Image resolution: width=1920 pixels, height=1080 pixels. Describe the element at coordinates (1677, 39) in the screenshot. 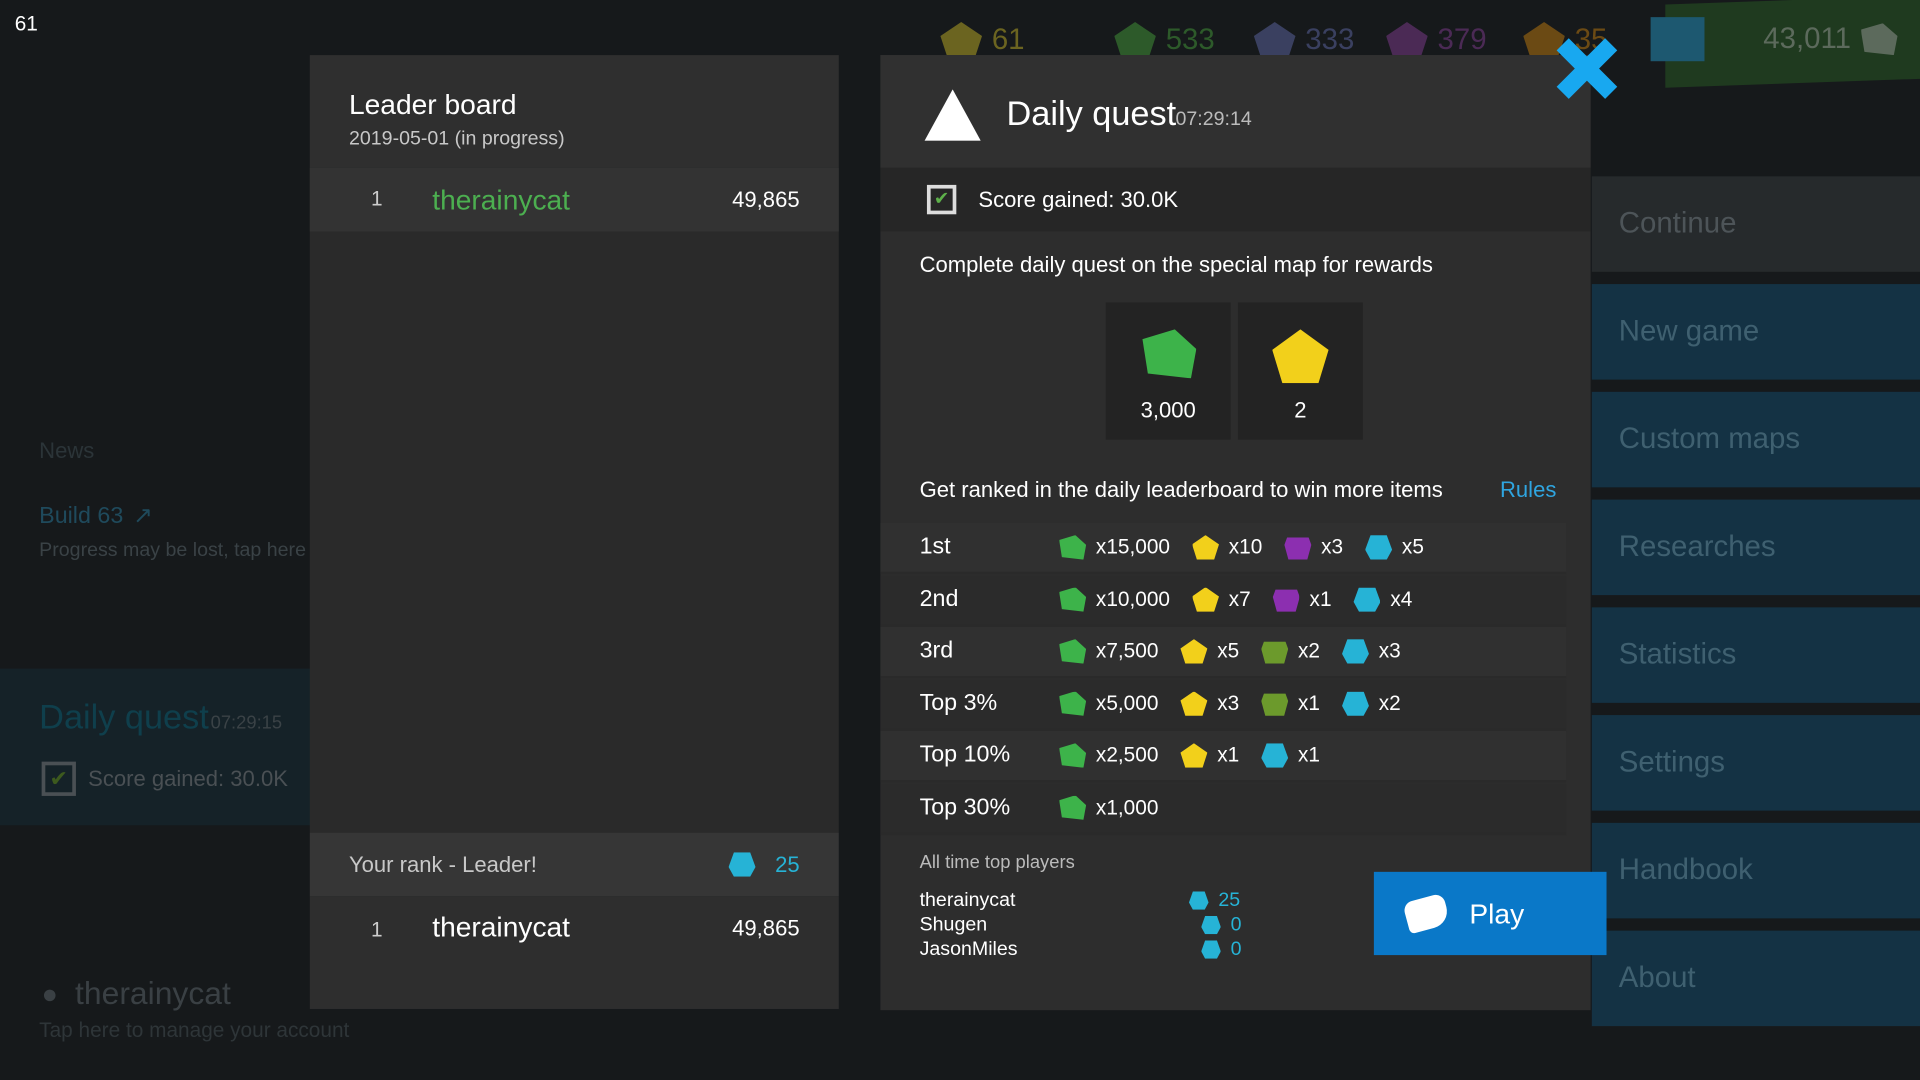

I see `clapper-icon` at that location.